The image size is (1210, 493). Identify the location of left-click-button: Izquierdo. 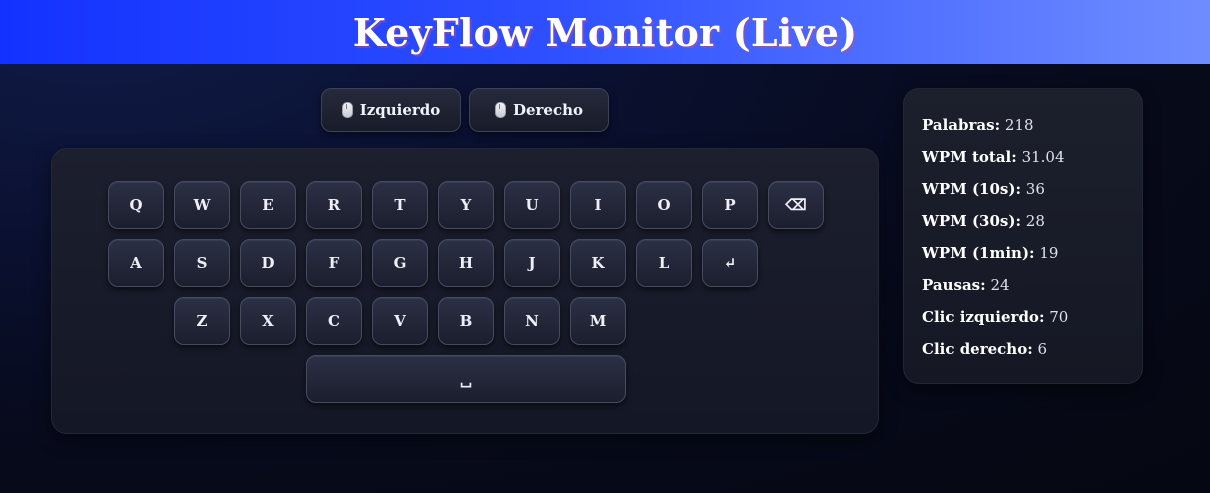
(391, 110).